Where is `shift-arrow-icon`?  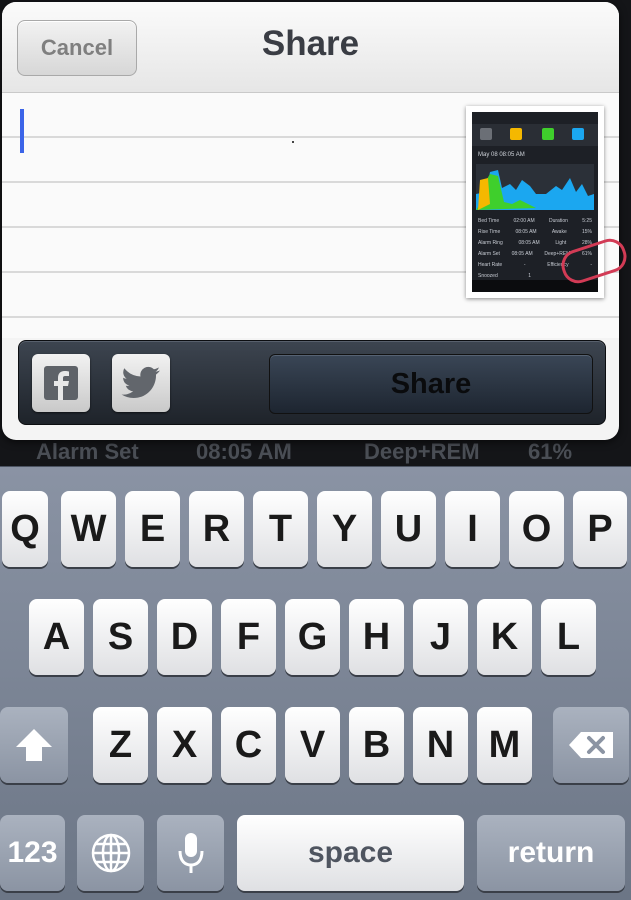 shift-arrow-icon is located at coordinates (34, 745).